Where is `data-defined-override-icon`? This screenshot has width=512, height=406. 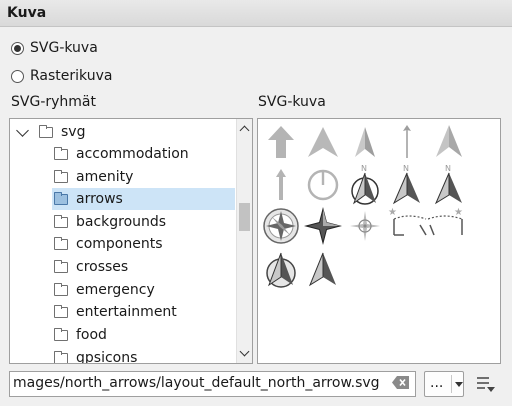 data-defined-override-icon is located at coordinates (485, 384).